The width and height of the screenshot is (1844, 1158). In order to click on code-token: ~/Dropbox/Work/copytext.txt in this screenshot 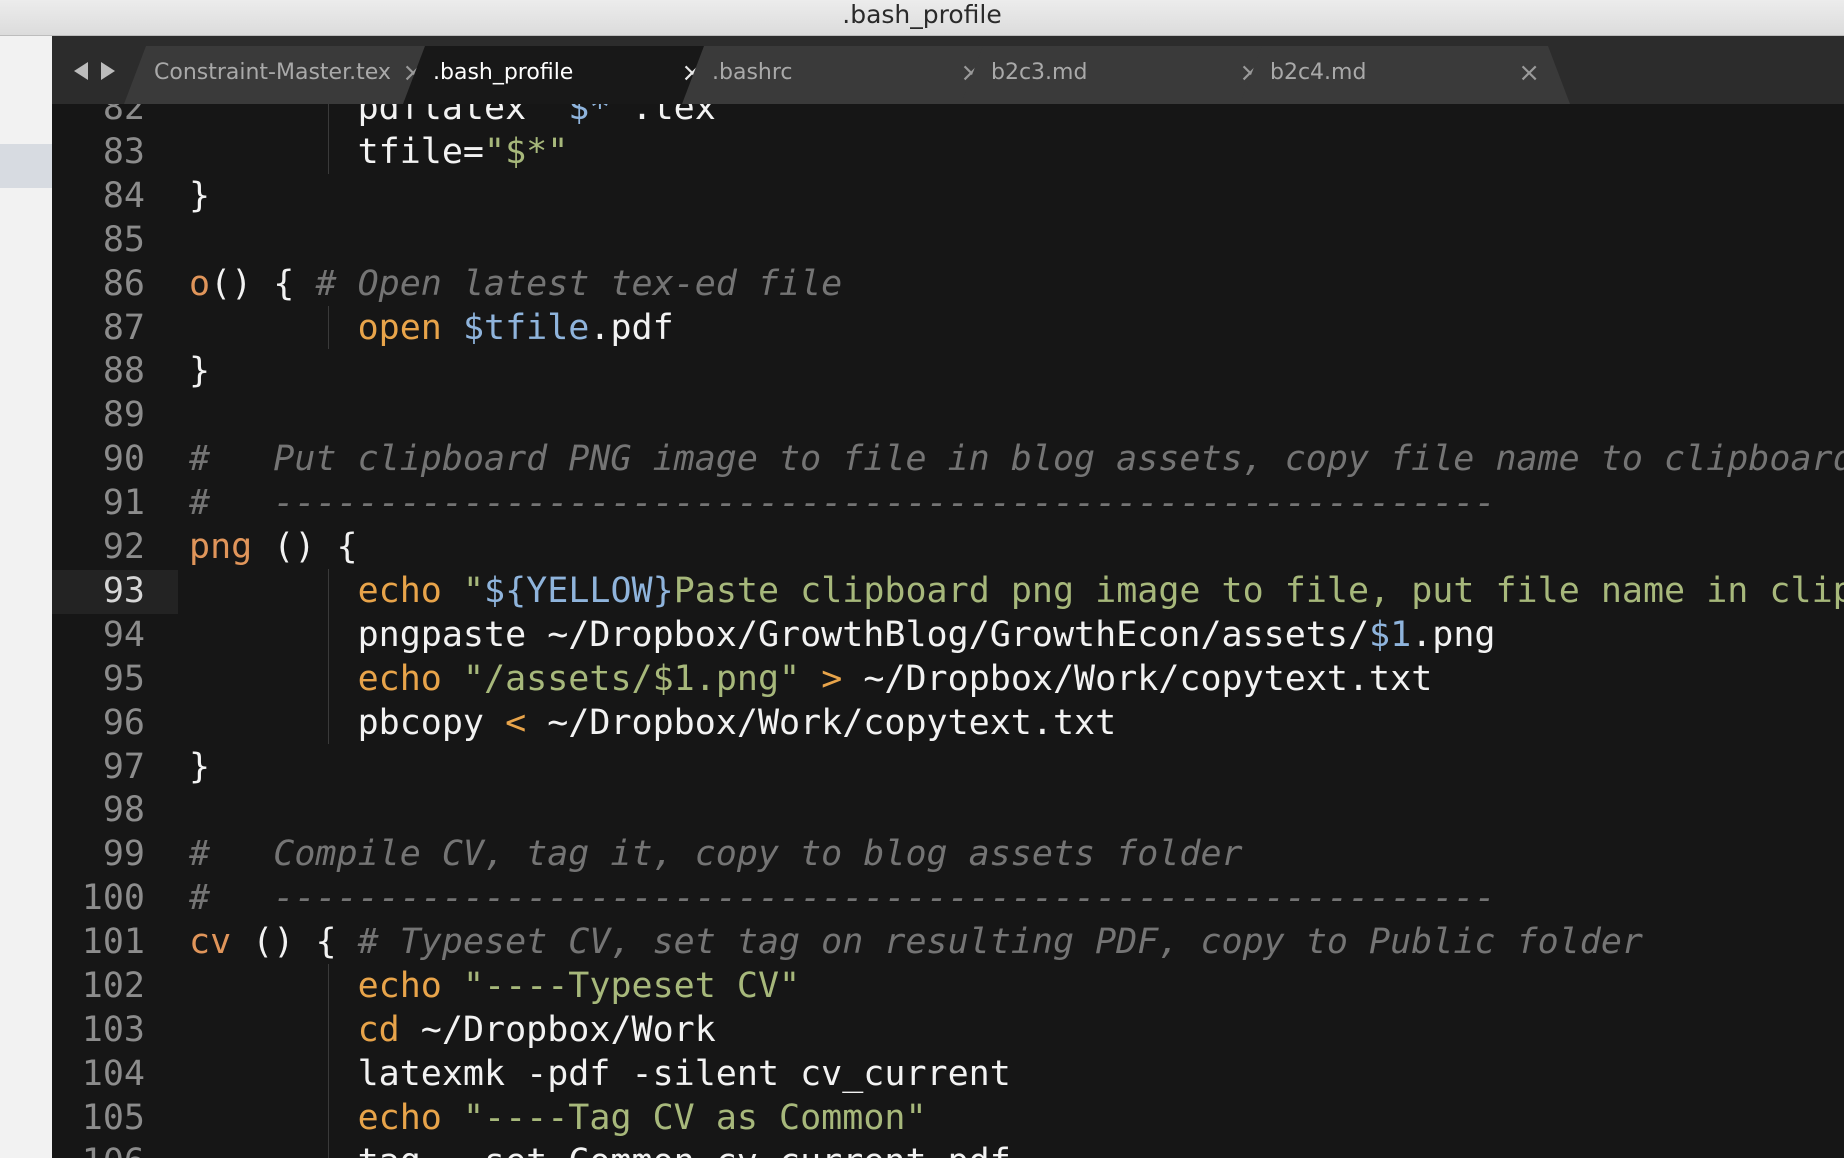, I will do `click(821, 722)`.